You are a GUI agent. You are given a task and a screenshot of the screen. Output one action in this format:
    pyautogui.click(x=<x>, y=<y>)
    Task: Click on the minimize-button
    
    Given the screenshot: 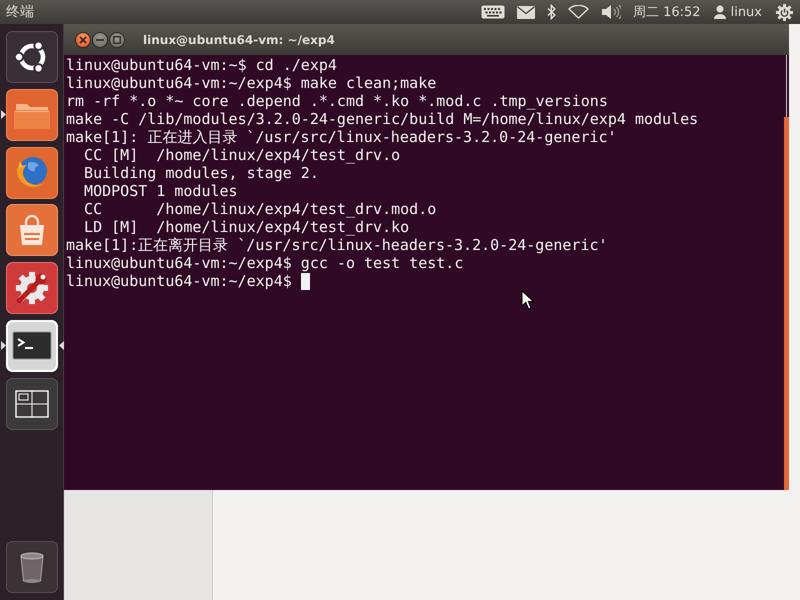 What is the action you would take?
    pyautogui.click(x=100, y=40)
    